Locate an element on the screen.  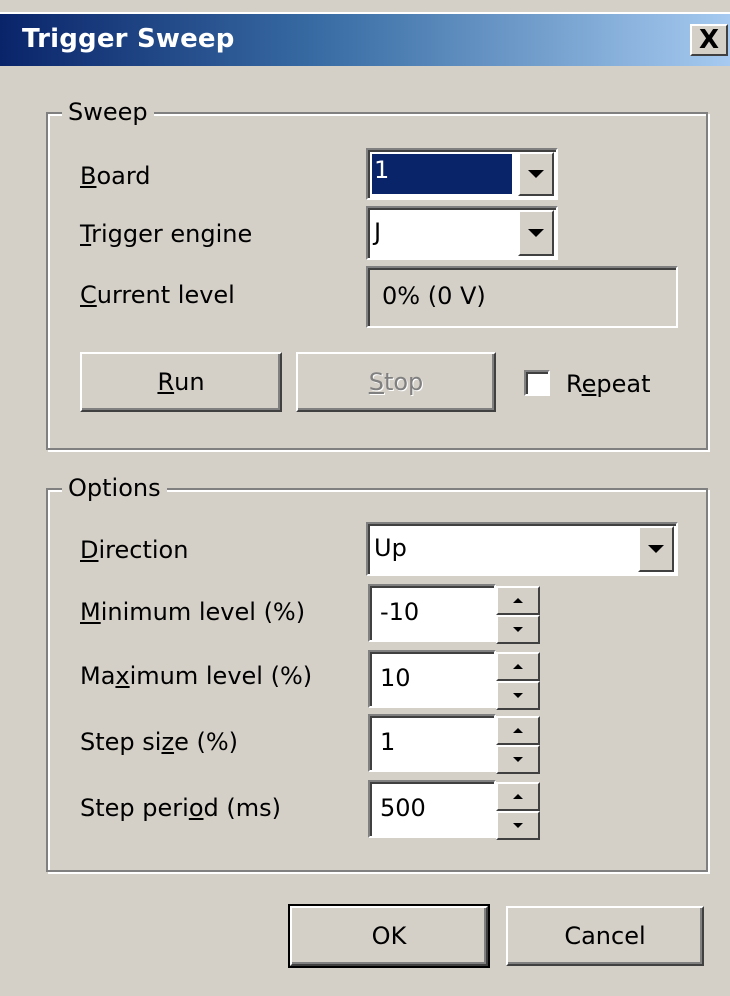
maximum-level-down-button is located at coordinates (518, 695).